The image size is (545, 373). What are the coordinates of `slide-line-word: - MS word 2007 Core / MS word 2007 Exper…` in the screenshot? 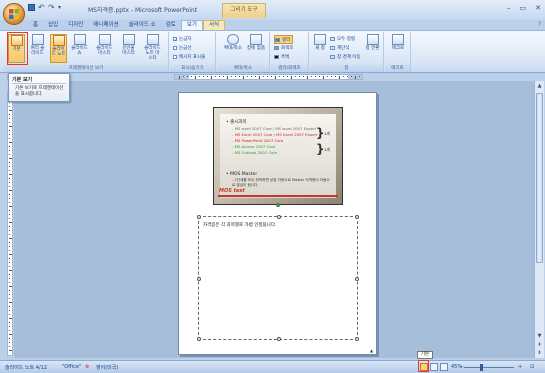 It's located at (274, 128).